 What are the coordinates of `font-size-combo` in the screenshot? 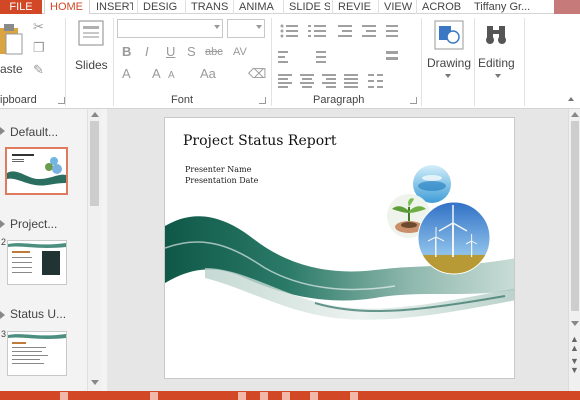 It's located at (246, 28).